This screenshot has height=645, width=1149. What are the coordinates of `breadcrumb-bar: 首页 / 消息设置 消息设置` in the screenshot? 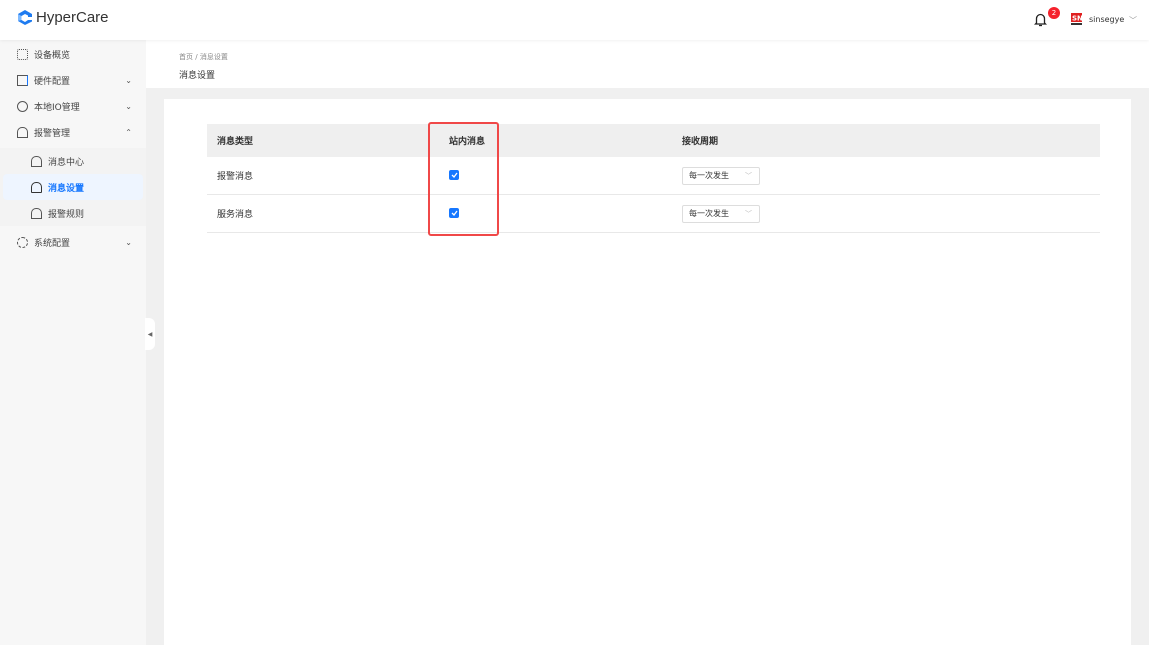 It's located at (647, 64).